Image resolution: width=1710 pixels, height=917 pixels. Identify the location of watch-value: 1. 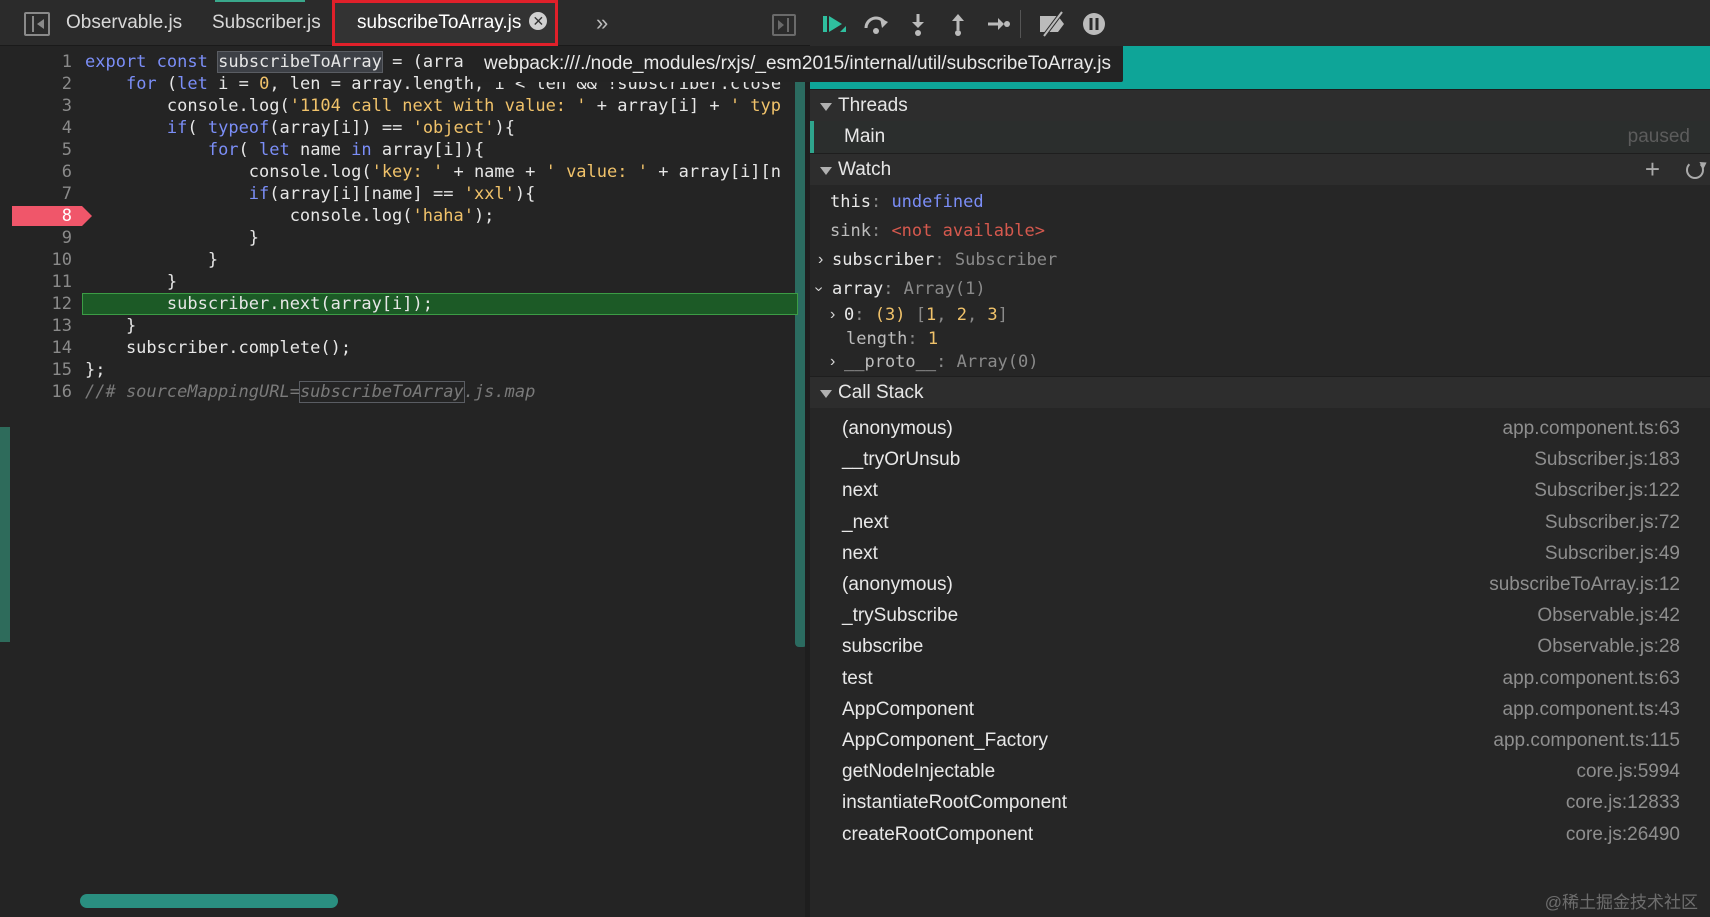
(933, 339).